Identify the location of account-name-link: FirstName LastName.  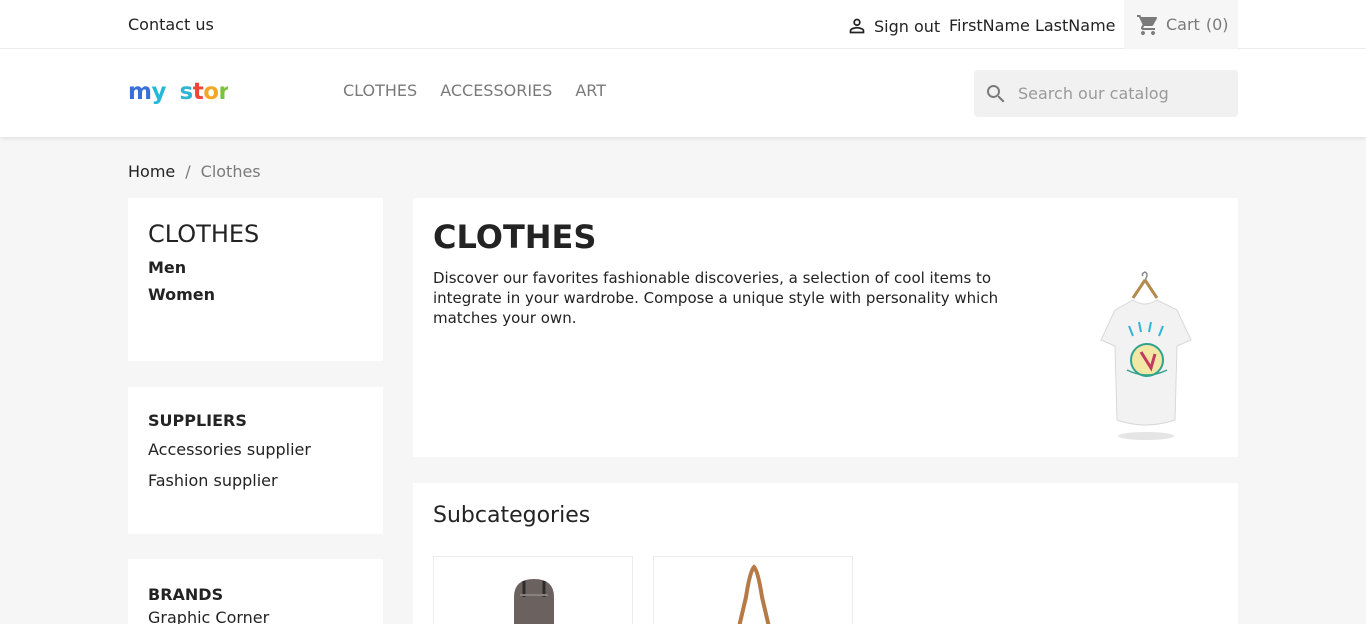
(1032, 25).